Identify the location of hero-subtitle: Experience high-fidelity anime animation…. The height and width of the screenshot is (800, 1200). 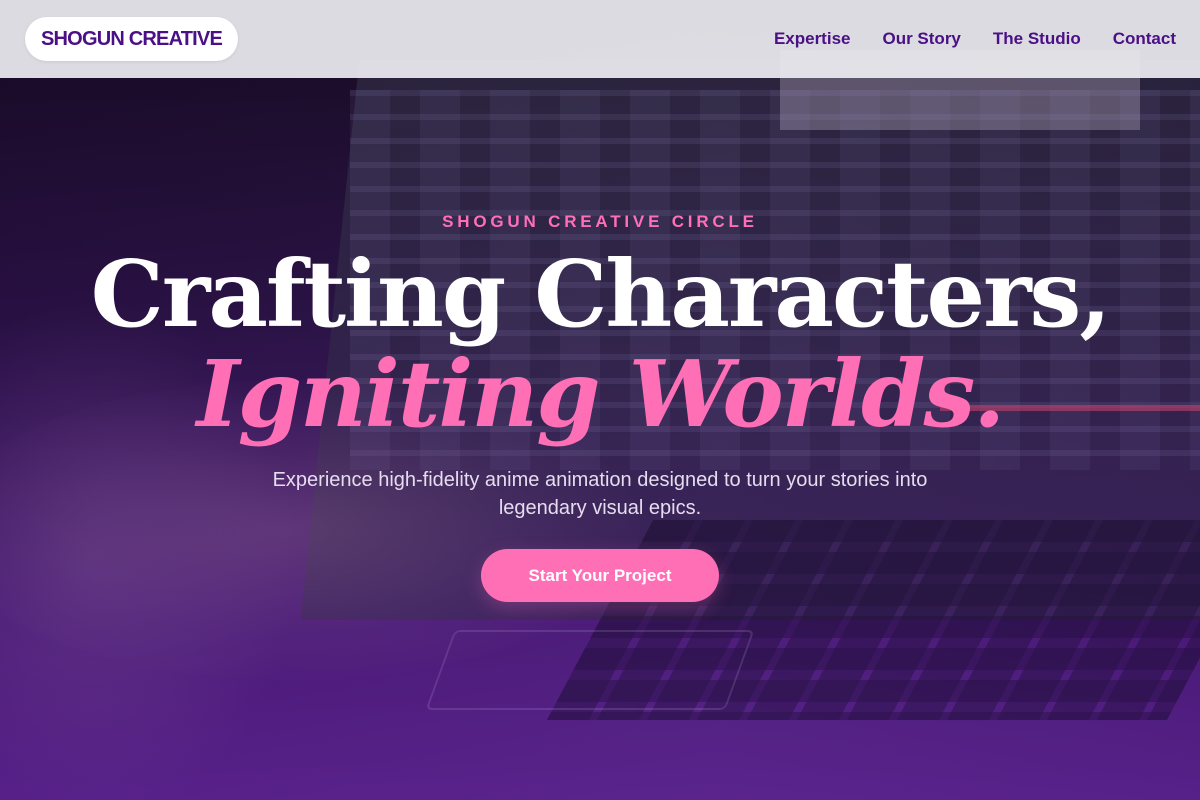
(600, 494).